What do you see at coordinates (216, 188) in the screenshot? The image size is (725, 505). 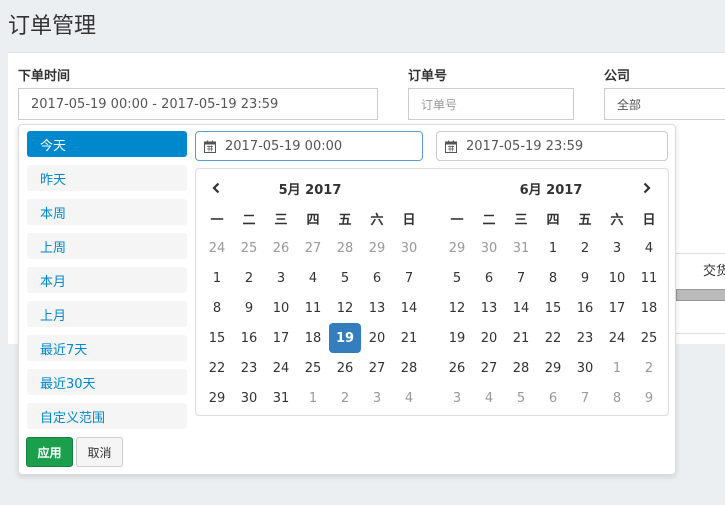 I see `prev-month-button` at bounding box center [216, 188].